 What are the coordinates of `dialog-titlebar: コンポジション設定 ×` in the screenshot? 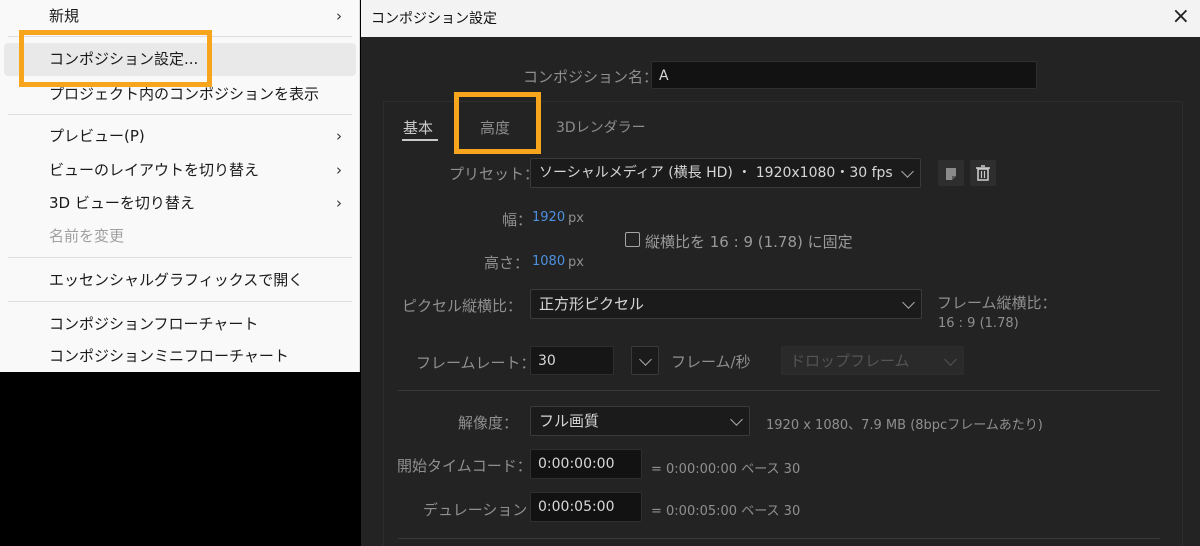 It's located at (780, 18).